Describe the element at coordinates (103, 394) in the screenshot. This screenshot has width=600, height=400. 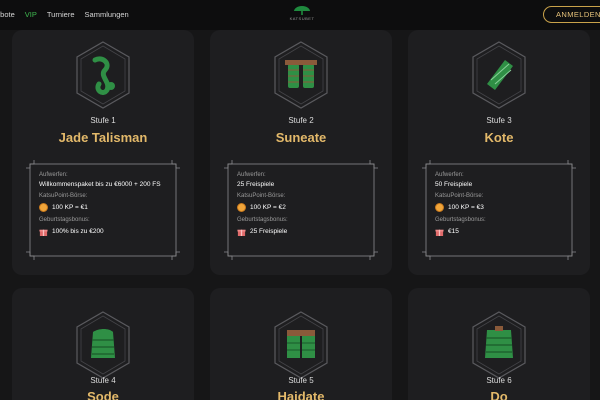
I see `level-name: Sode` at that location.